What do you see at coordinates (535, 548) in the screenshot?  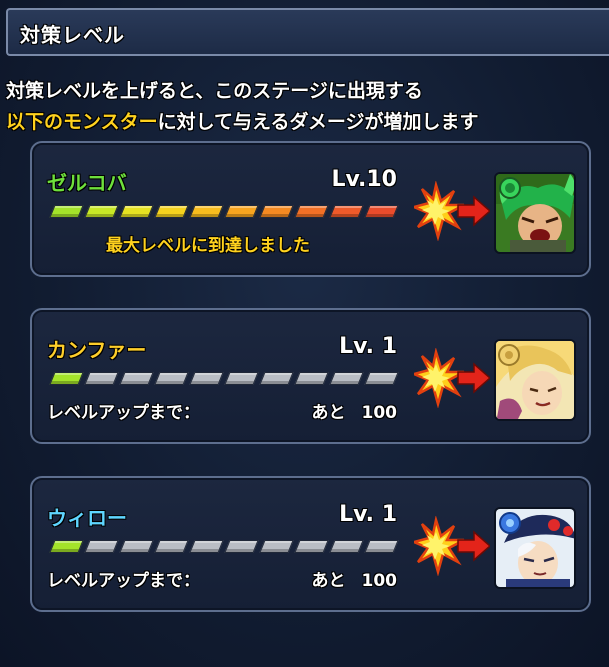 I see `blue-hat-monster-portrait` at bounding box center [535, 548].